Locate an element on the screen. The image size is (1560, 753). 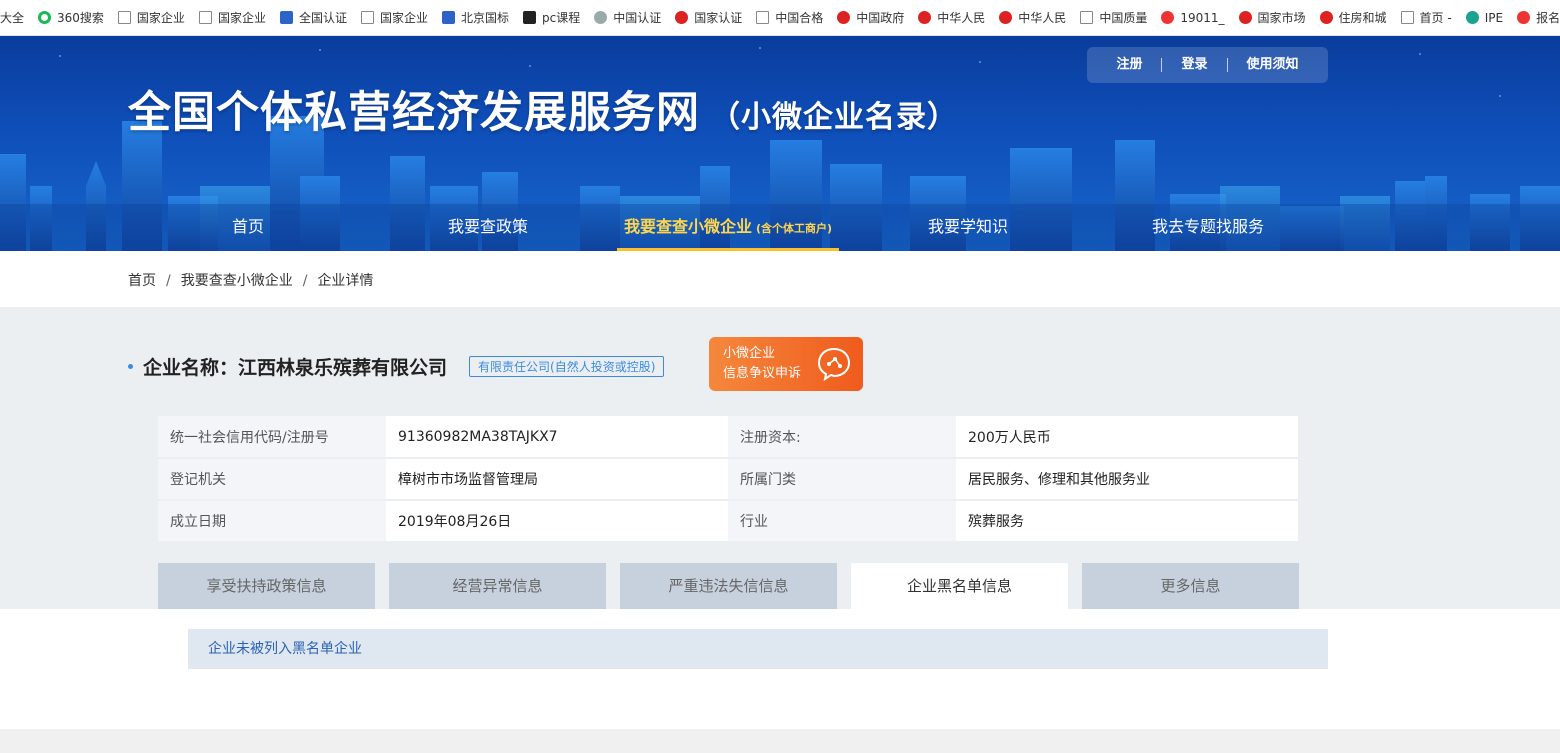
capital-label: 注册资本: is located at coordinates (842, 437).